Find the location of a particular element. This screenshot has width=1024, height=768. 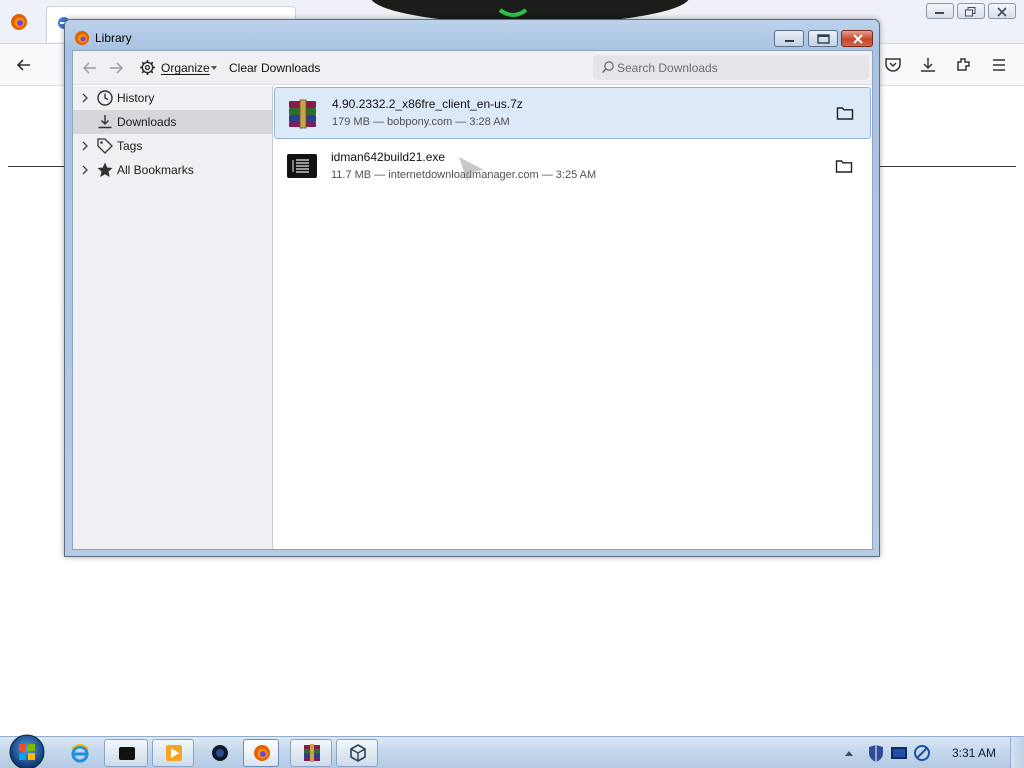

sidebar-item-all-bookmarks: All Bookmarks is located at coordinates (172, 170).